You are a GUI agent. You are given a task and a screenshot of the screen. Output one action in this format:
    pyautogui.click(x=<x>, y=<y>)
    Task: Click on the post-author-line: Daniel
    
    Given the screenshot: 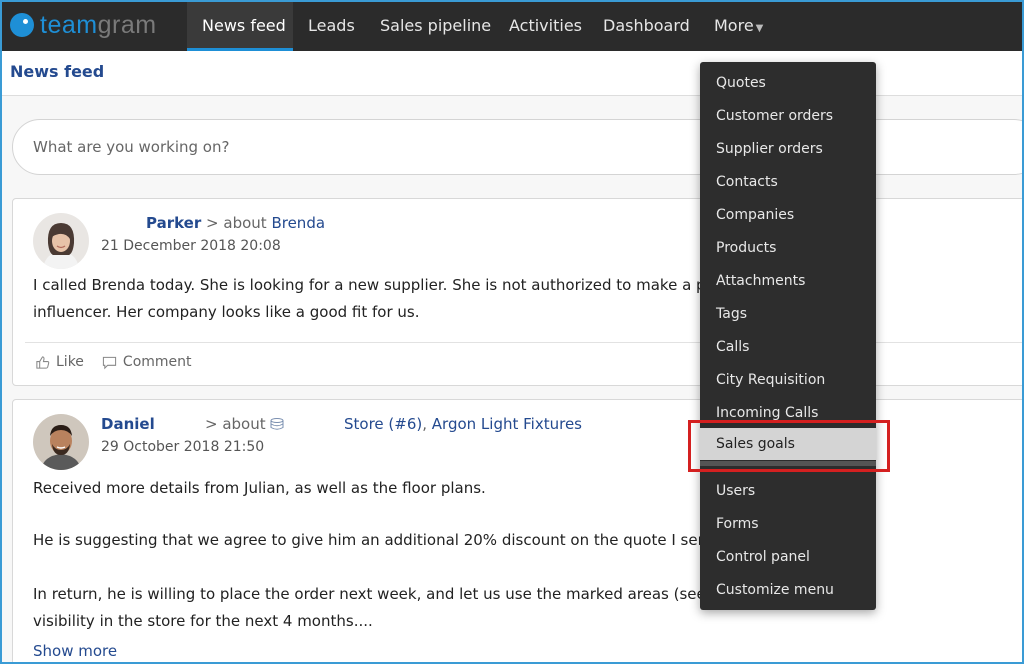 What is the action you would take?
    pyautogui.click(x=128, y=424)
    